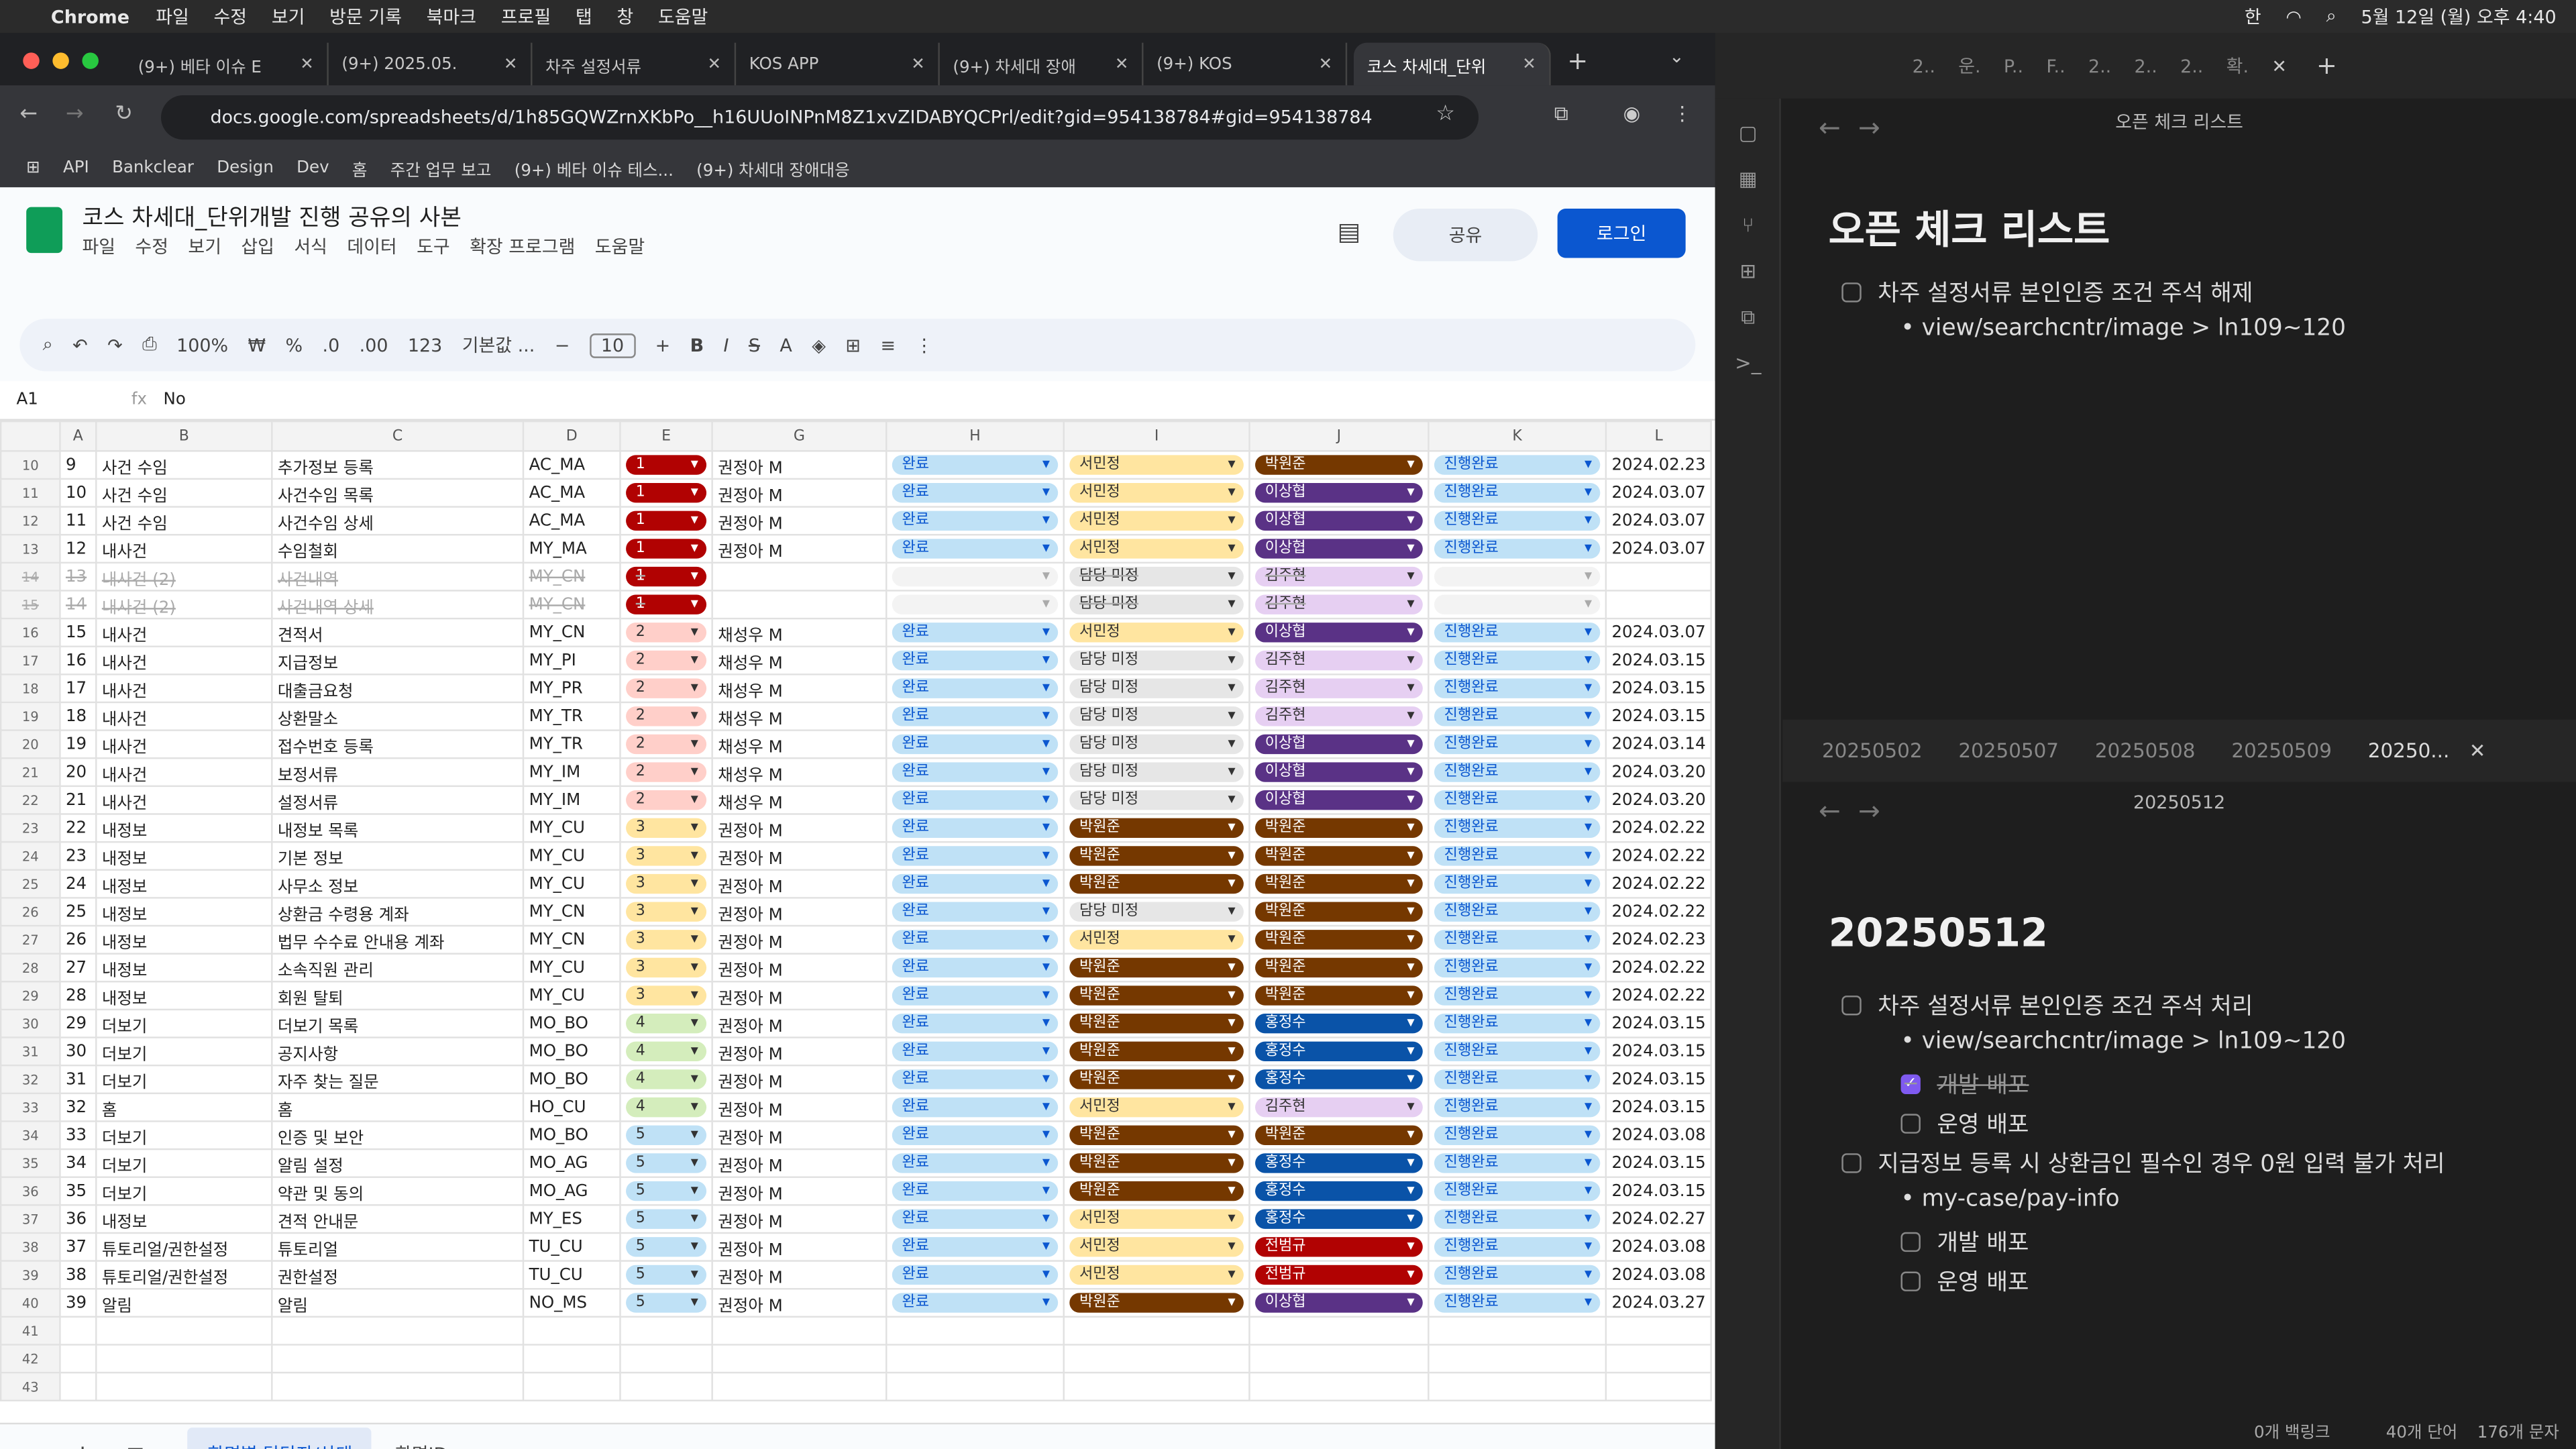  What do you see at coordinates (975, 436) in the screenshot?
I see `column-header: H` at bounding box center [975, 436].